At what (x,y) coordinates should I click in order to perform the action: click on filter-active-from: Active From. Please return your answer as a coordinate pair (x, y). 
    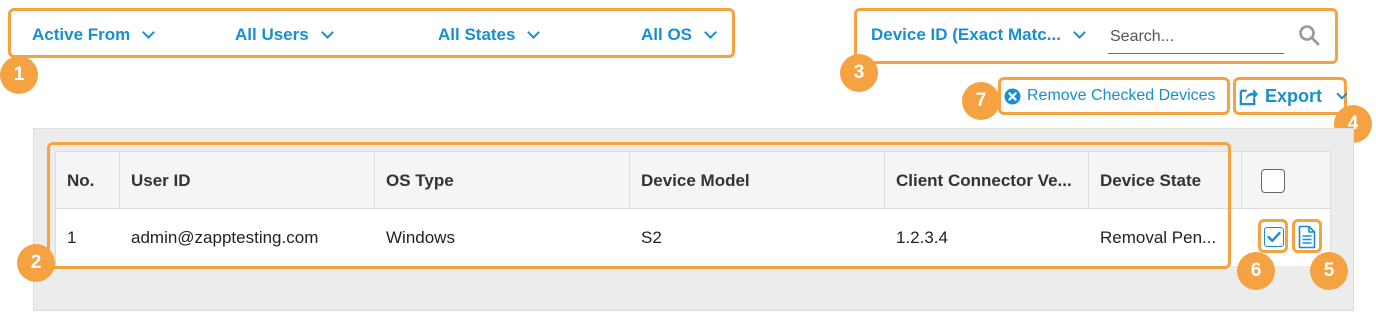
    Looking at the image, I should click on (94, 35).